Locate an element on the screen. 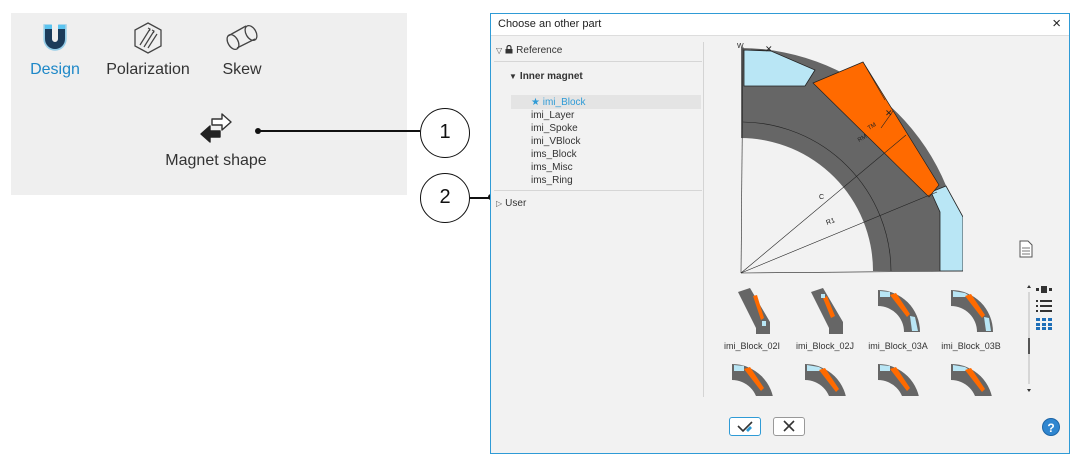 The height and width of the screenshot is (468, 1081). thumbnail-caption: imi_Block_03A is located at coordinates (898, 346).